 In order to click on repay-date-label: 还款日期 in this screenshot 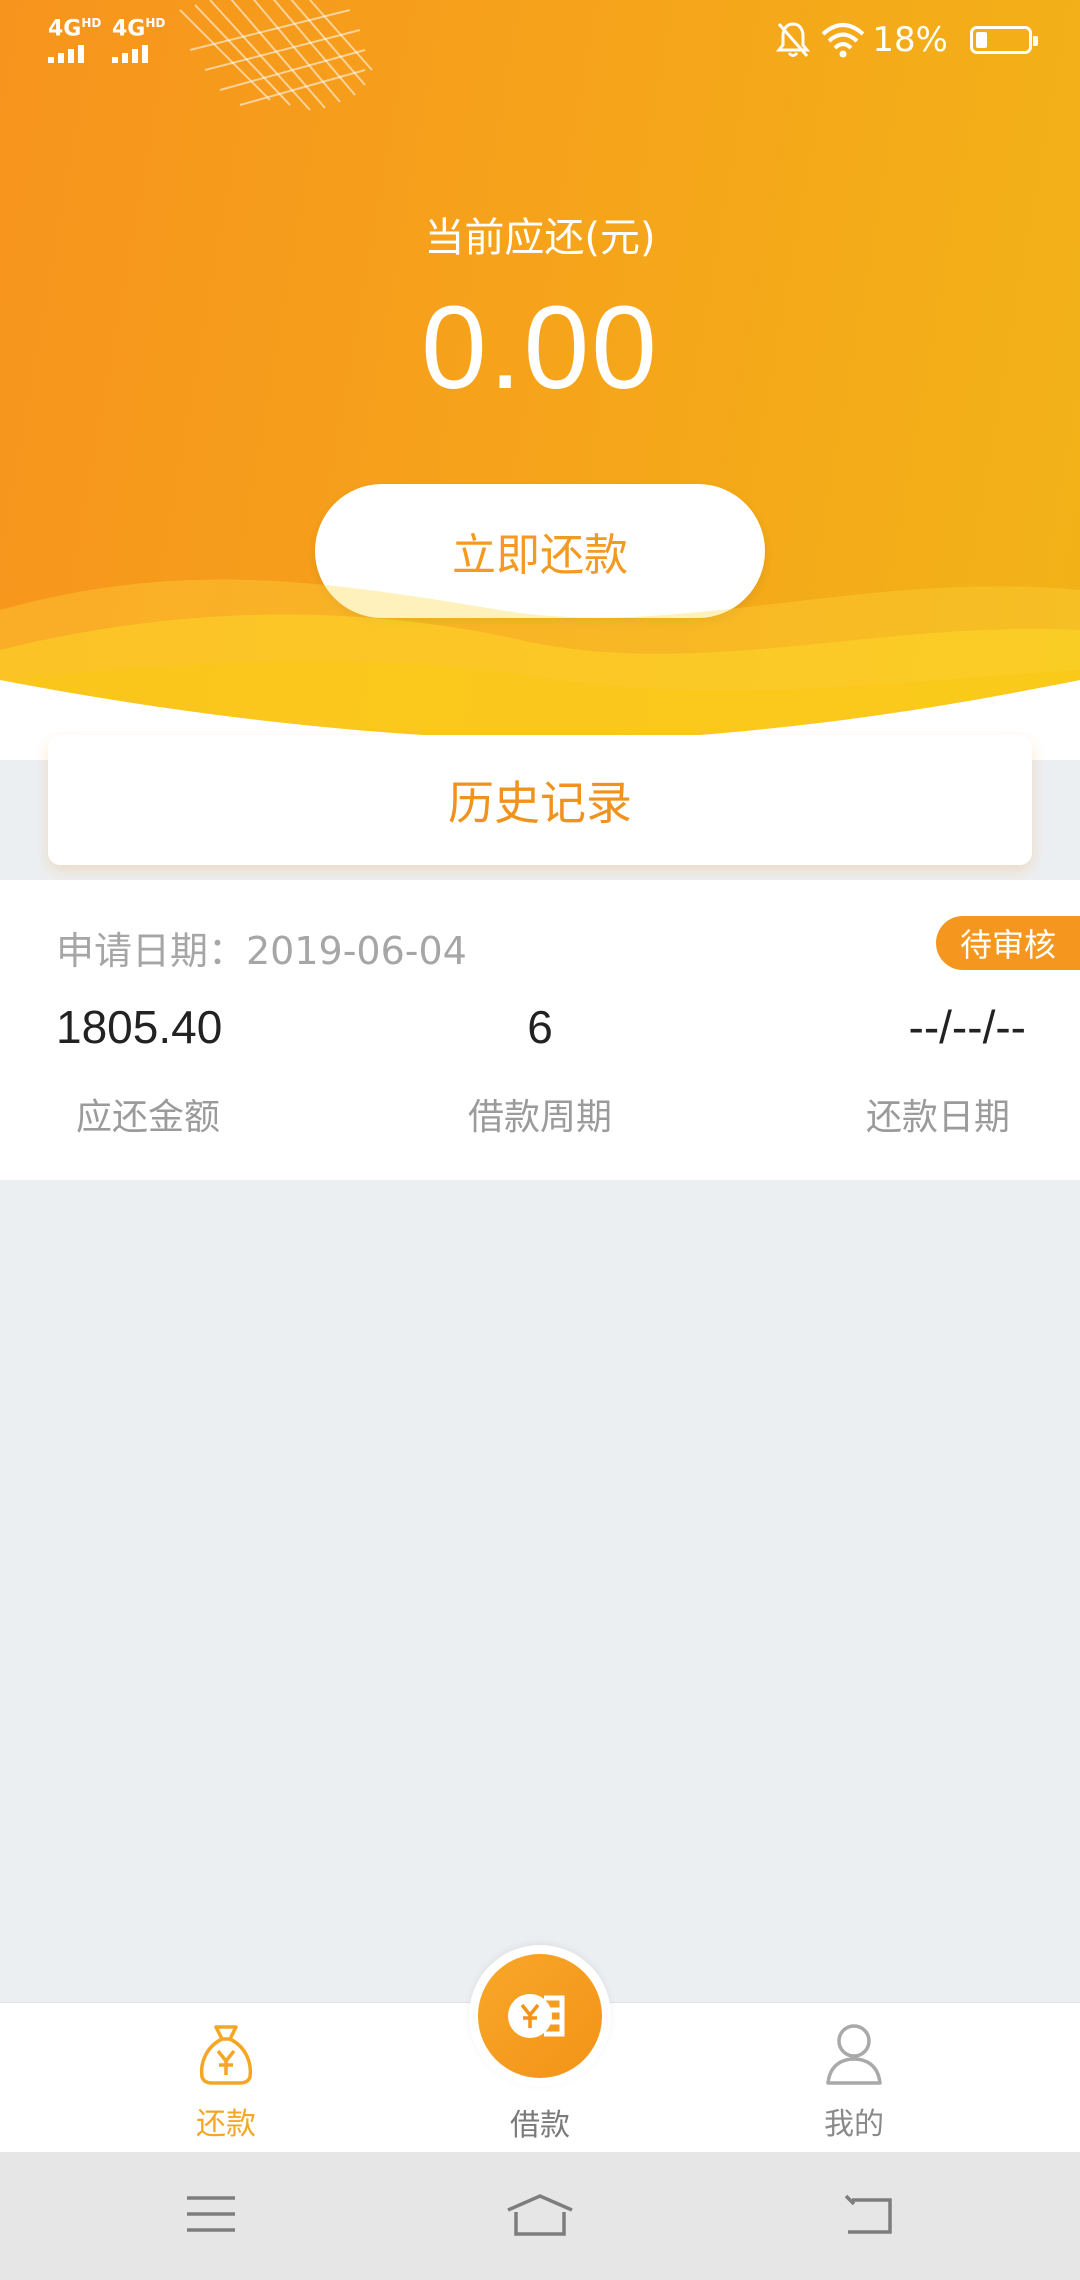, I will do `click(937, 1117)`.